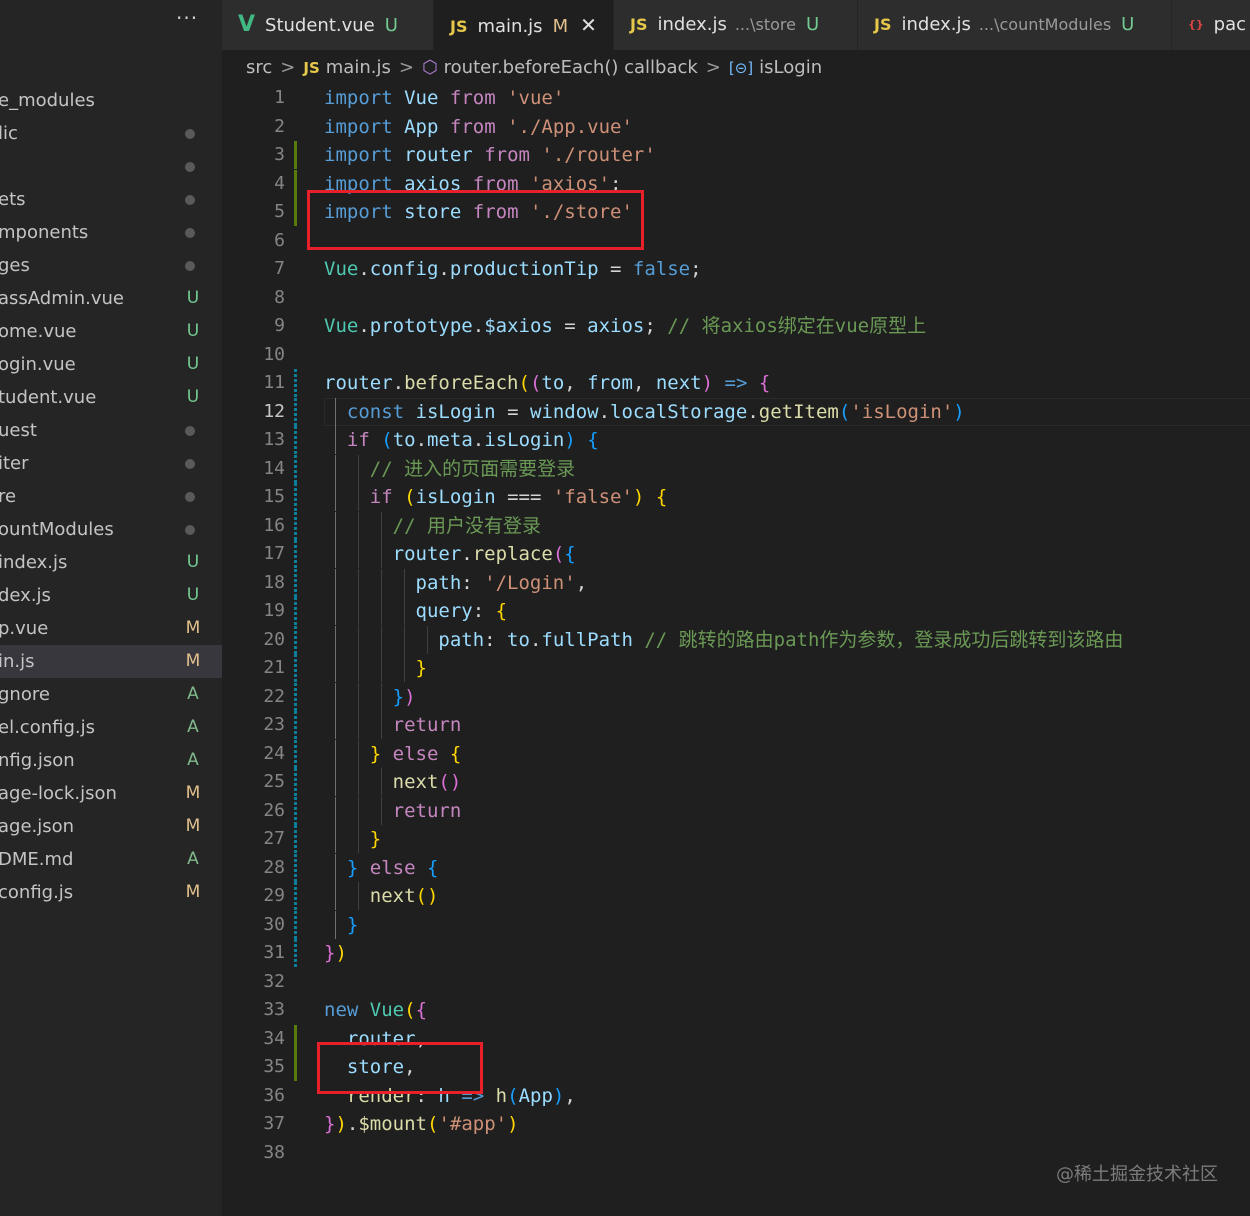 The height and width of the screenshot is (1216, 1250). Describe the element at coordinates (736, 440) in the screenshot. I see `code-line: 13 if (to.meta.isLogin) {` at that location.